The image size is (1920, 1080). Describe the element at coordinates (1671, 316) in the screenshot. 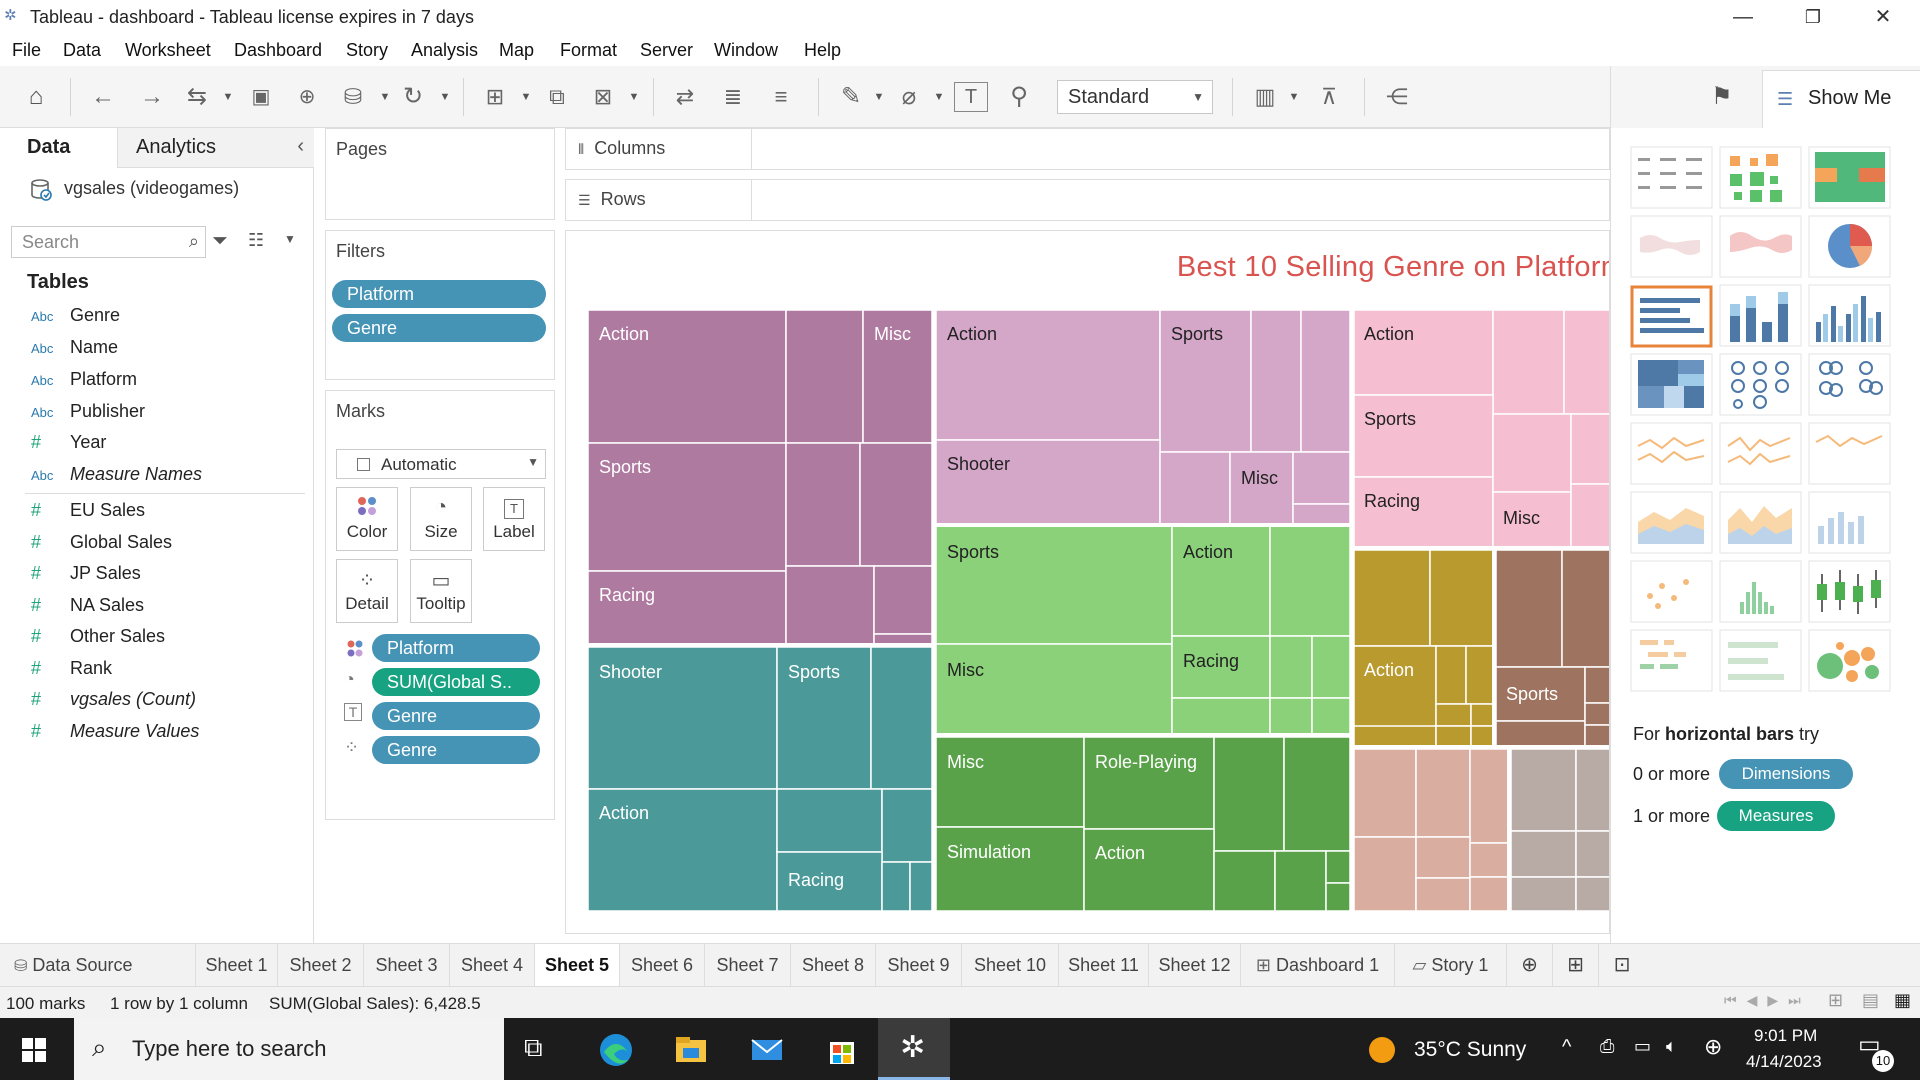

I see `chart-horizontal-bars` at that location.